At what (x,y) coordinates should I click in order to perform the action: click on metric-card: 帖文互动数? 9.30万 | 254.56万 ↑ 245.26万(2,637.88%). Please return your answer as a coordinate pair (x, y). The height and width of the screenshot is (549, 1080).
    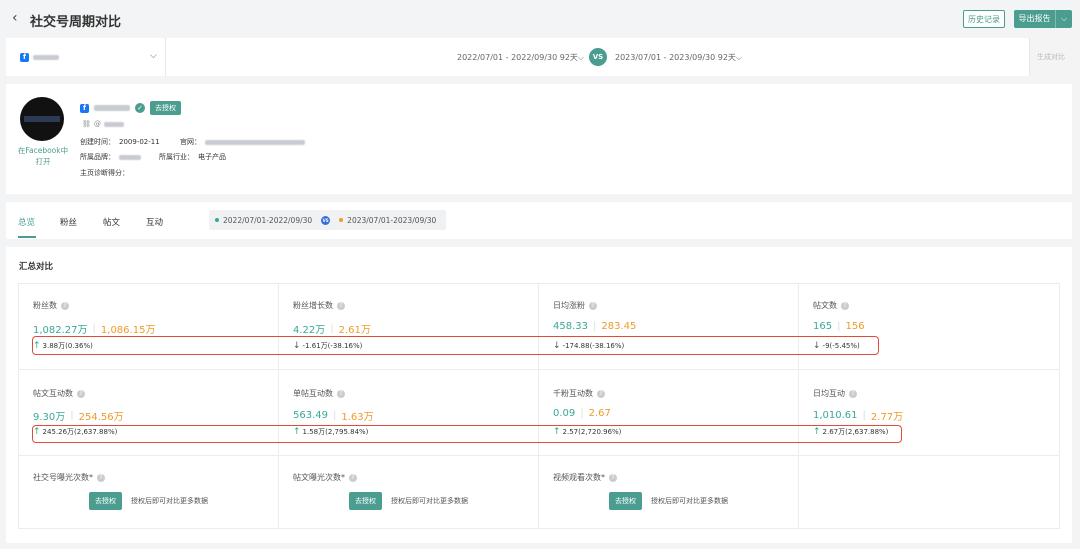
    Looking at the image, I should click on (149, 413).